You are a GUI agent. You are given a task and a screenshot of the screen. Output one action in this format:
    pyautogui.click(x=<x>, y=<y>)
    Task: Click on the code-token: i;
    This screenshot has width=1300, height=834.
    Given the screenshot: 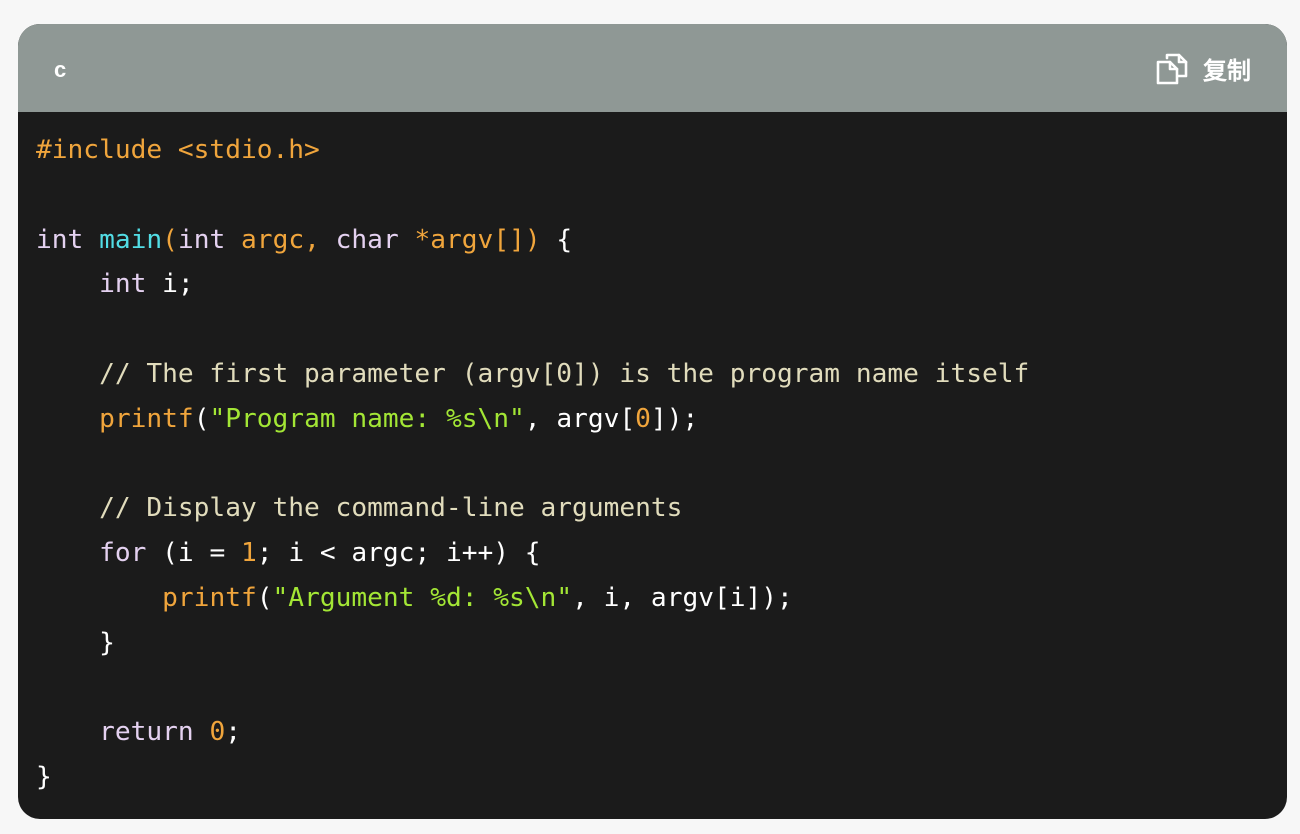 What is the action you would take?
    pyautogui.click(x=170, y=284)
    